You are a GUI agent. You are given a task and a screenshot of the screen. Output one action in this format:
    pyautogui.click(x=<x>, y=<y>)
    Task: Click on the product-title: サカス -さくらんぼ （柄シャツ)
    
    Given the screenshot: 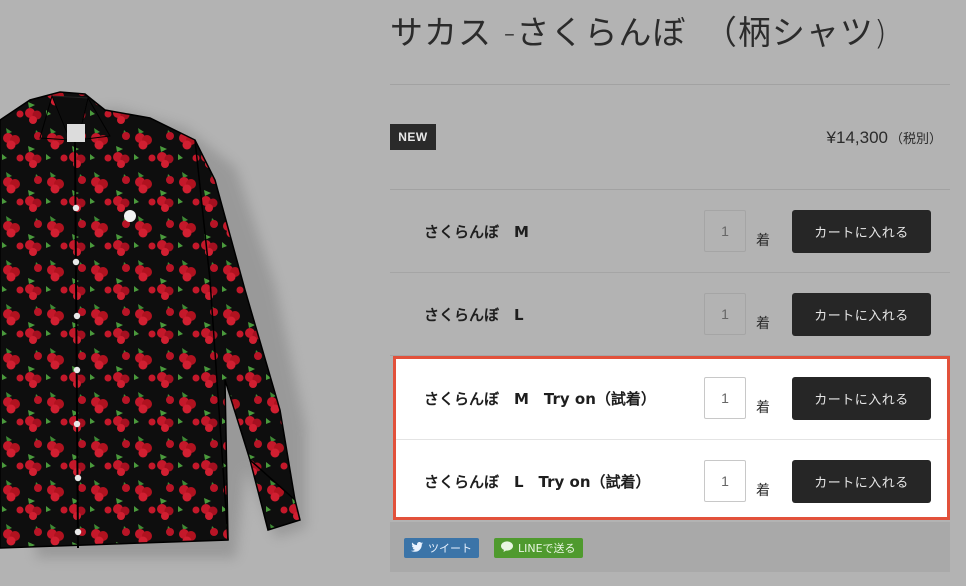 What is the action you would take?
    pyautogui.click(x=639, y=32)
    